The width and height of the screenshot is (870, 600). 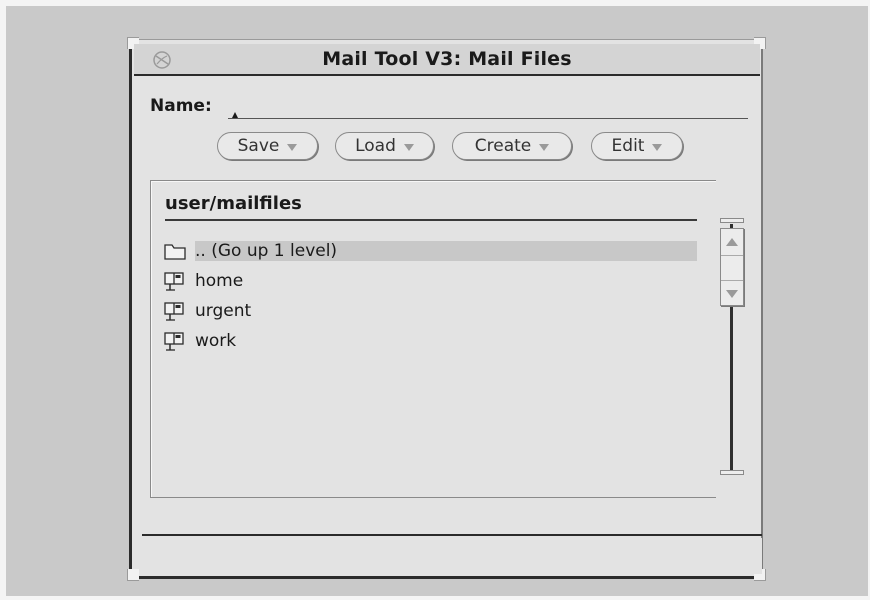 I want to click on scrollbar-drag-area, so click(x=732, y=268).